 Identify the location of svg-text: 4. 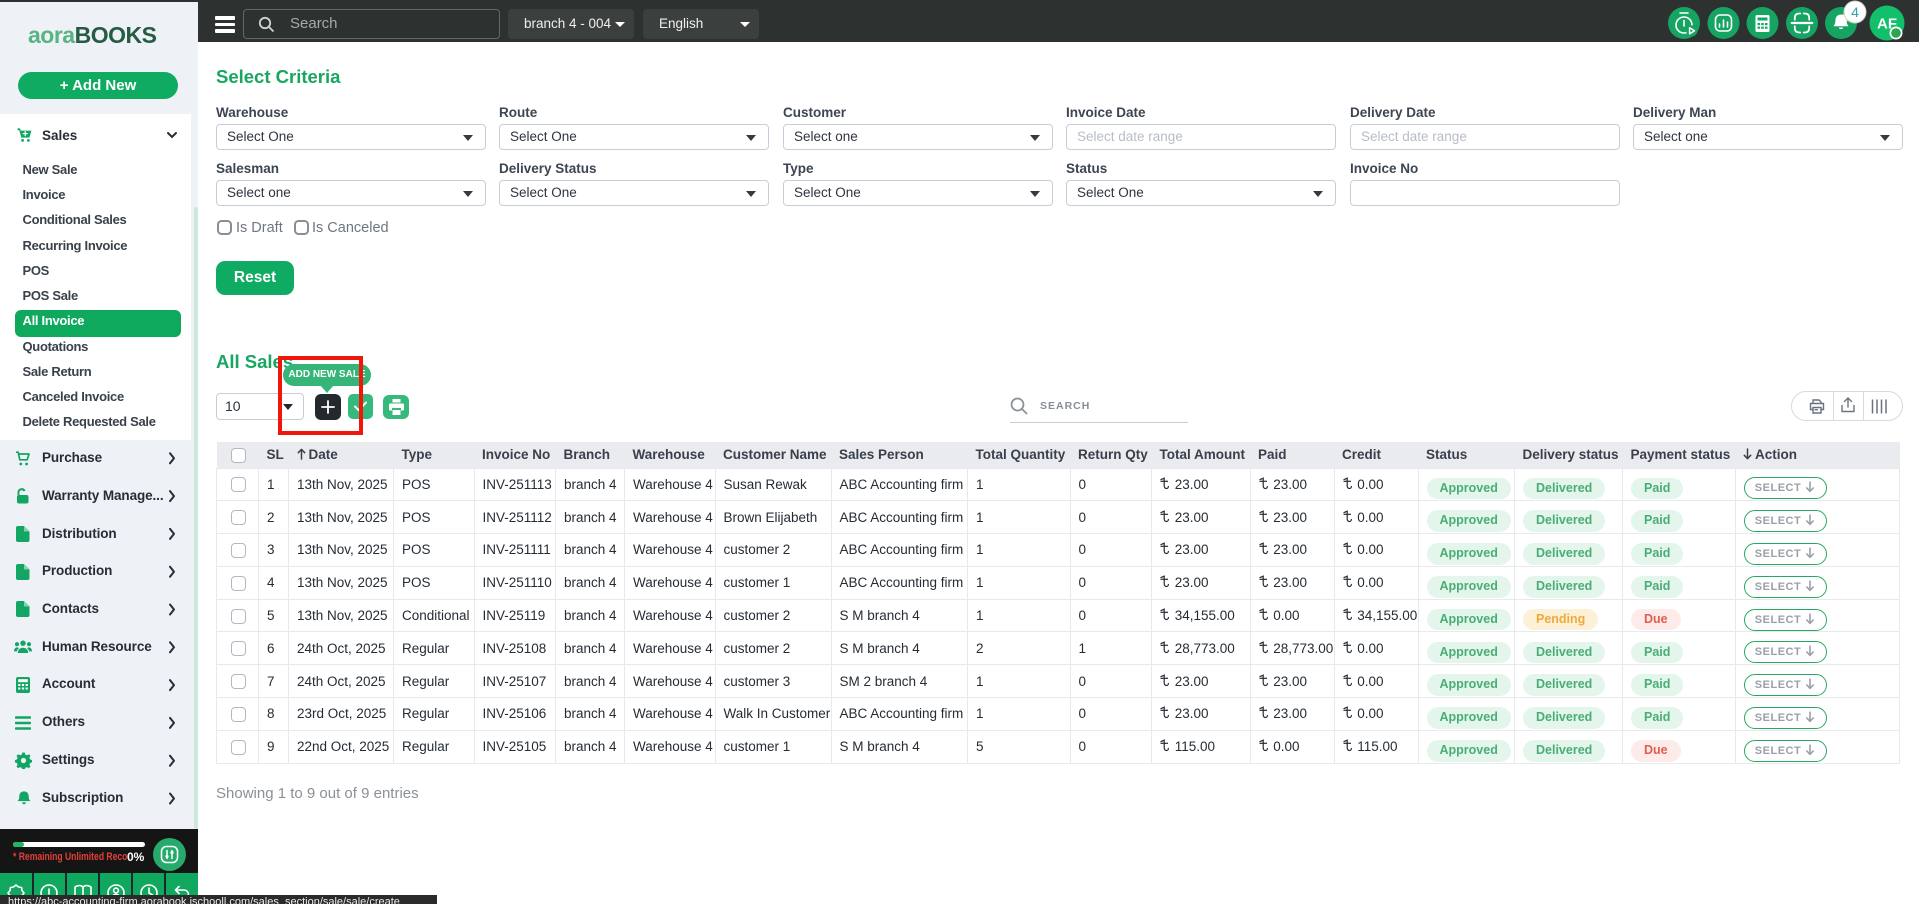
(1855, 12).